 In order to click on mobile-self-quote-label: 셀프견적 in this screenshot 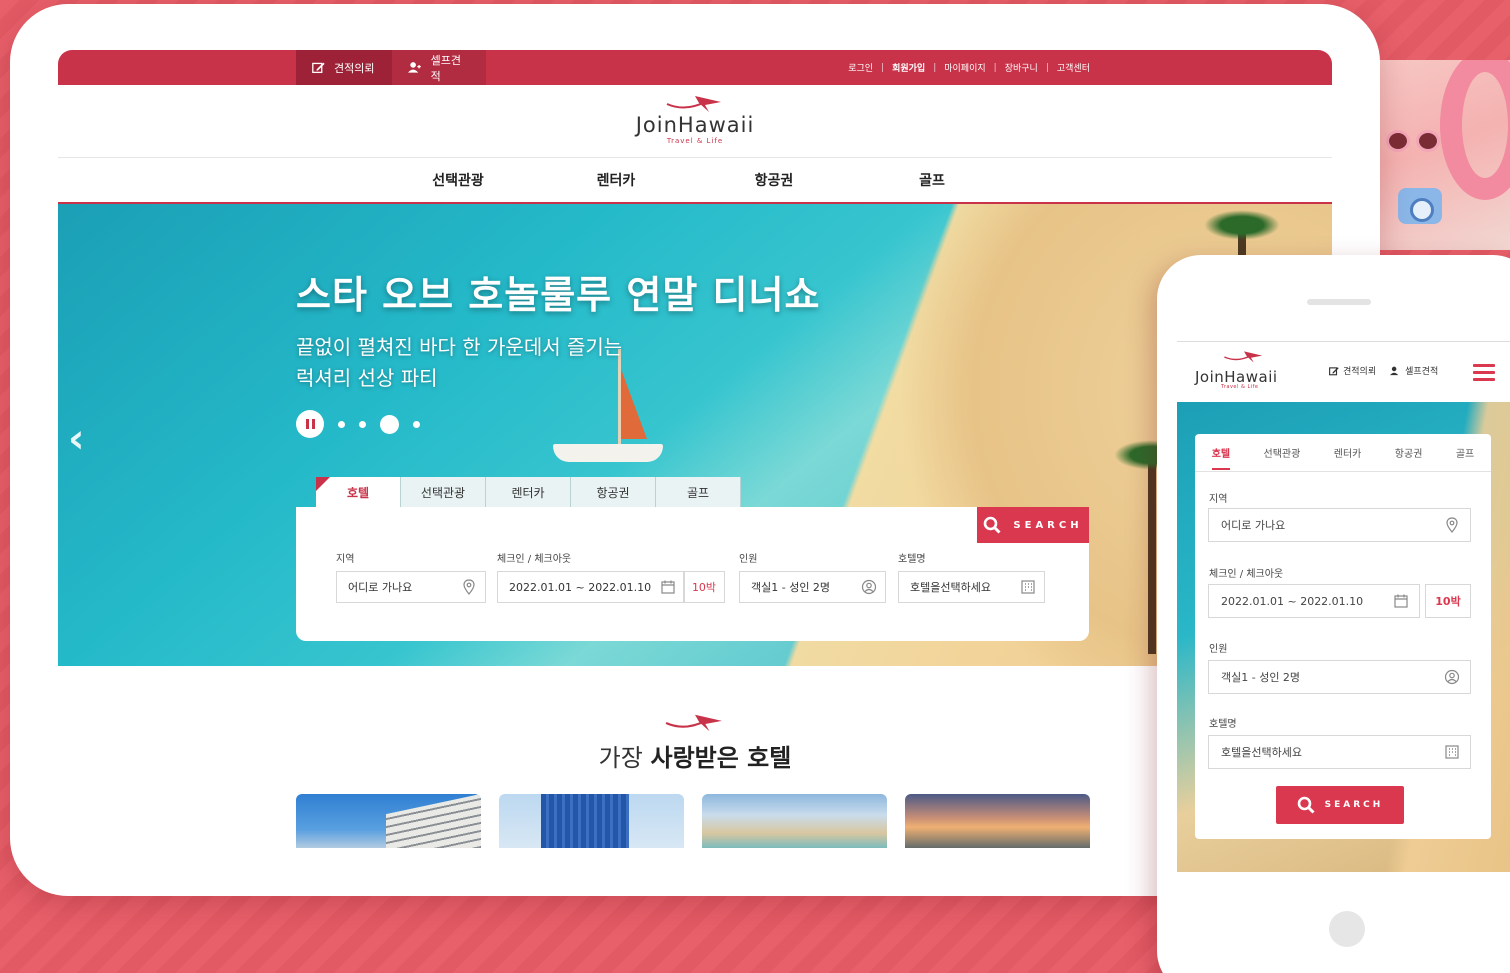, I will do `click(1422, 372)`.